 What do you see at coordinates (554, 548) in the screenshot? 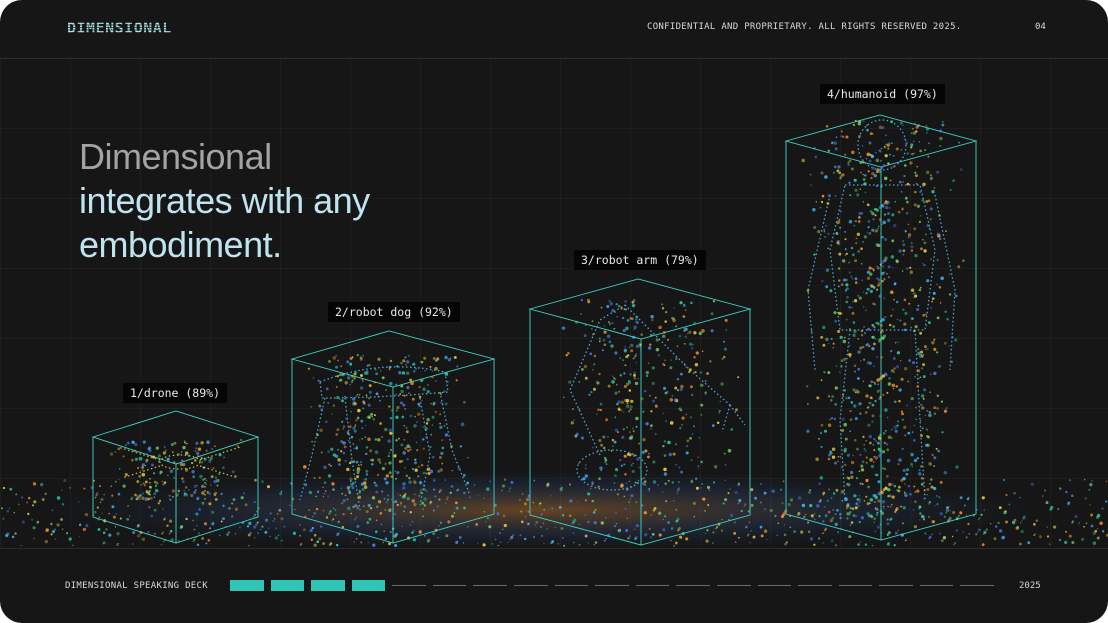
I see `footer-divider` at bounding box center [554, 548].